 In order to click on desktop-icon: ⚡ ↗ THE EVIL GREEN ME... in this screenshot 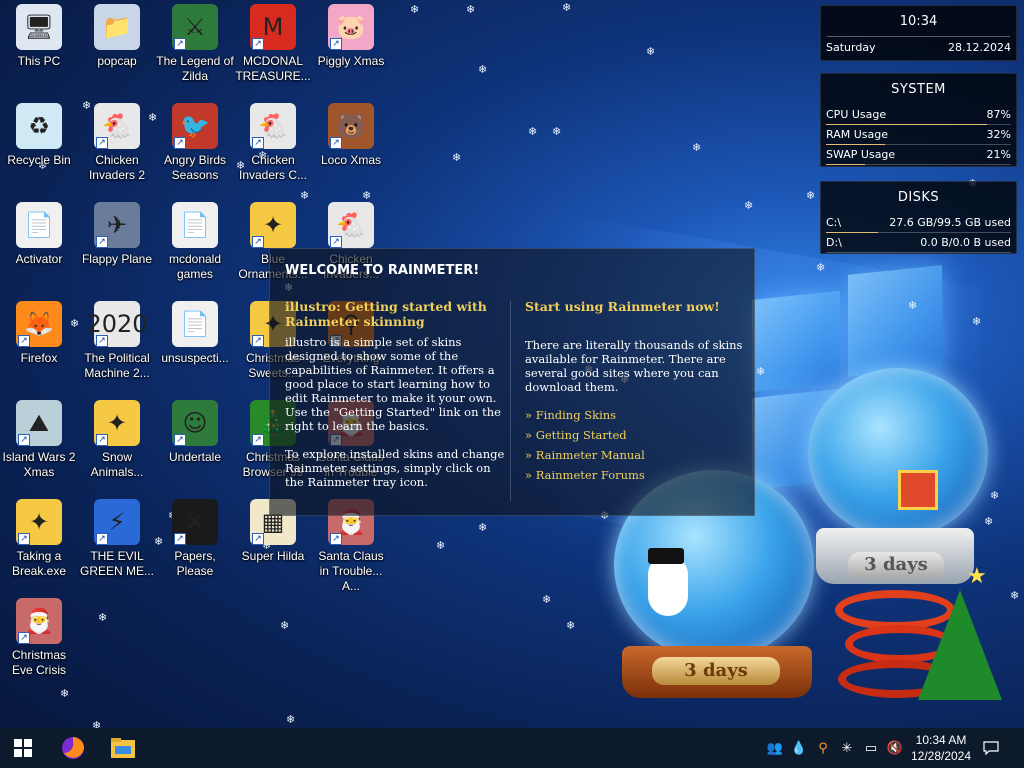, I will do `click(117, 539)`.